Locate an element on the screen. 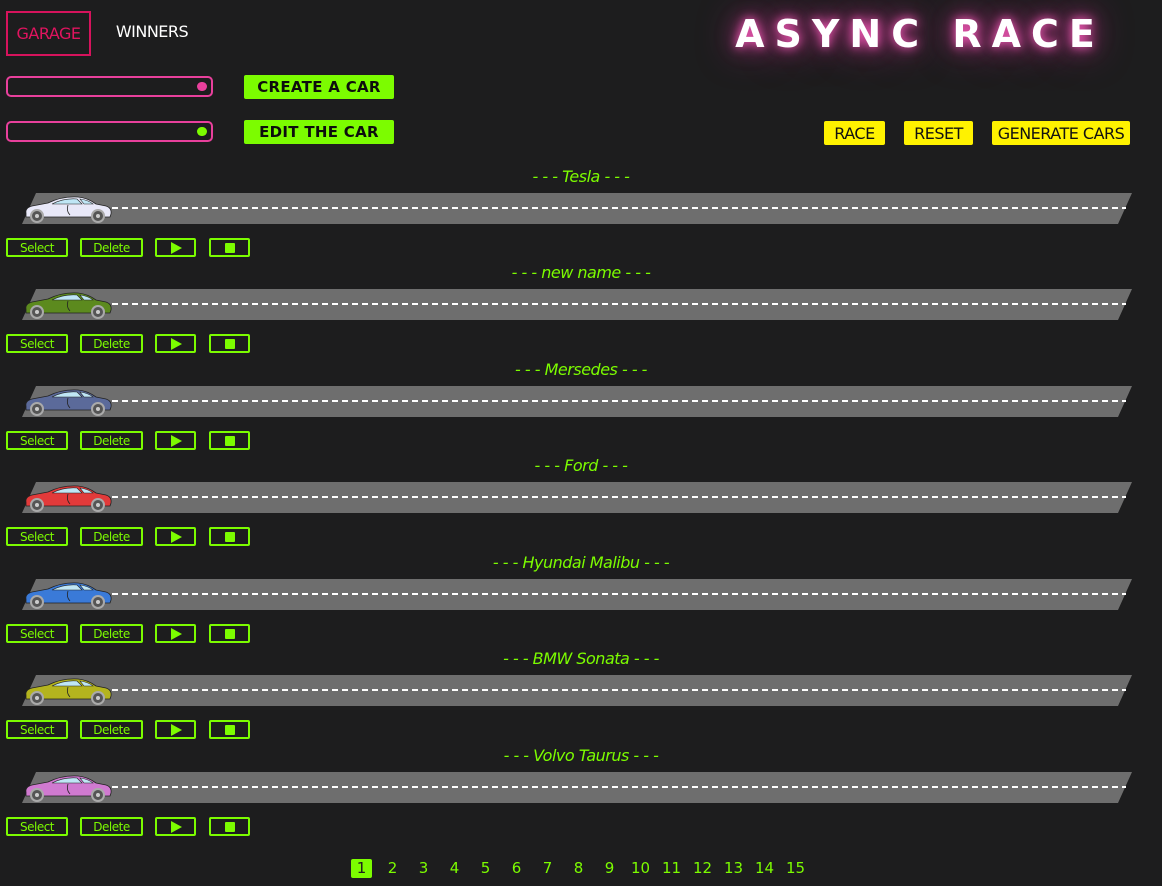  page-link: 8 is located at coordinates (578, 868).